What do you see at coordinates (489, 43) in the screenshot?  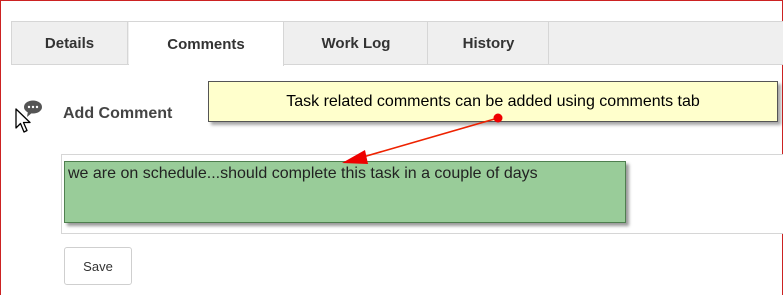 I see `tab-history: History` at bounding box center [489, 43].